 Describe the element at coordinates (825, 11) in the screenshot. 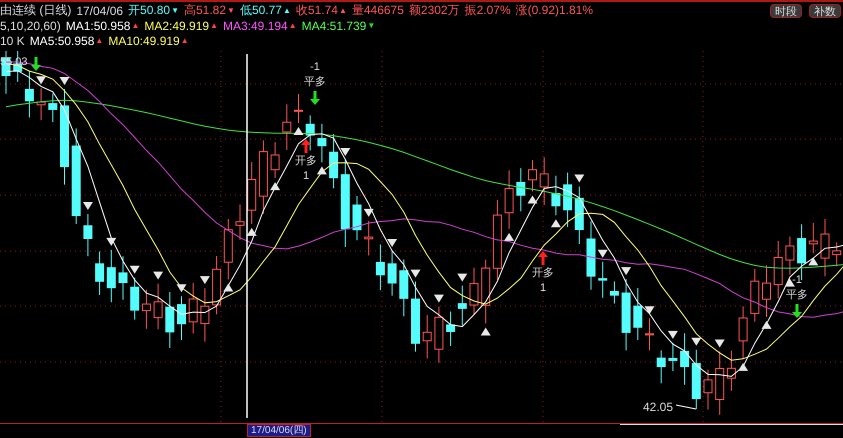

I see `toolbar-button: 补数` at that location.